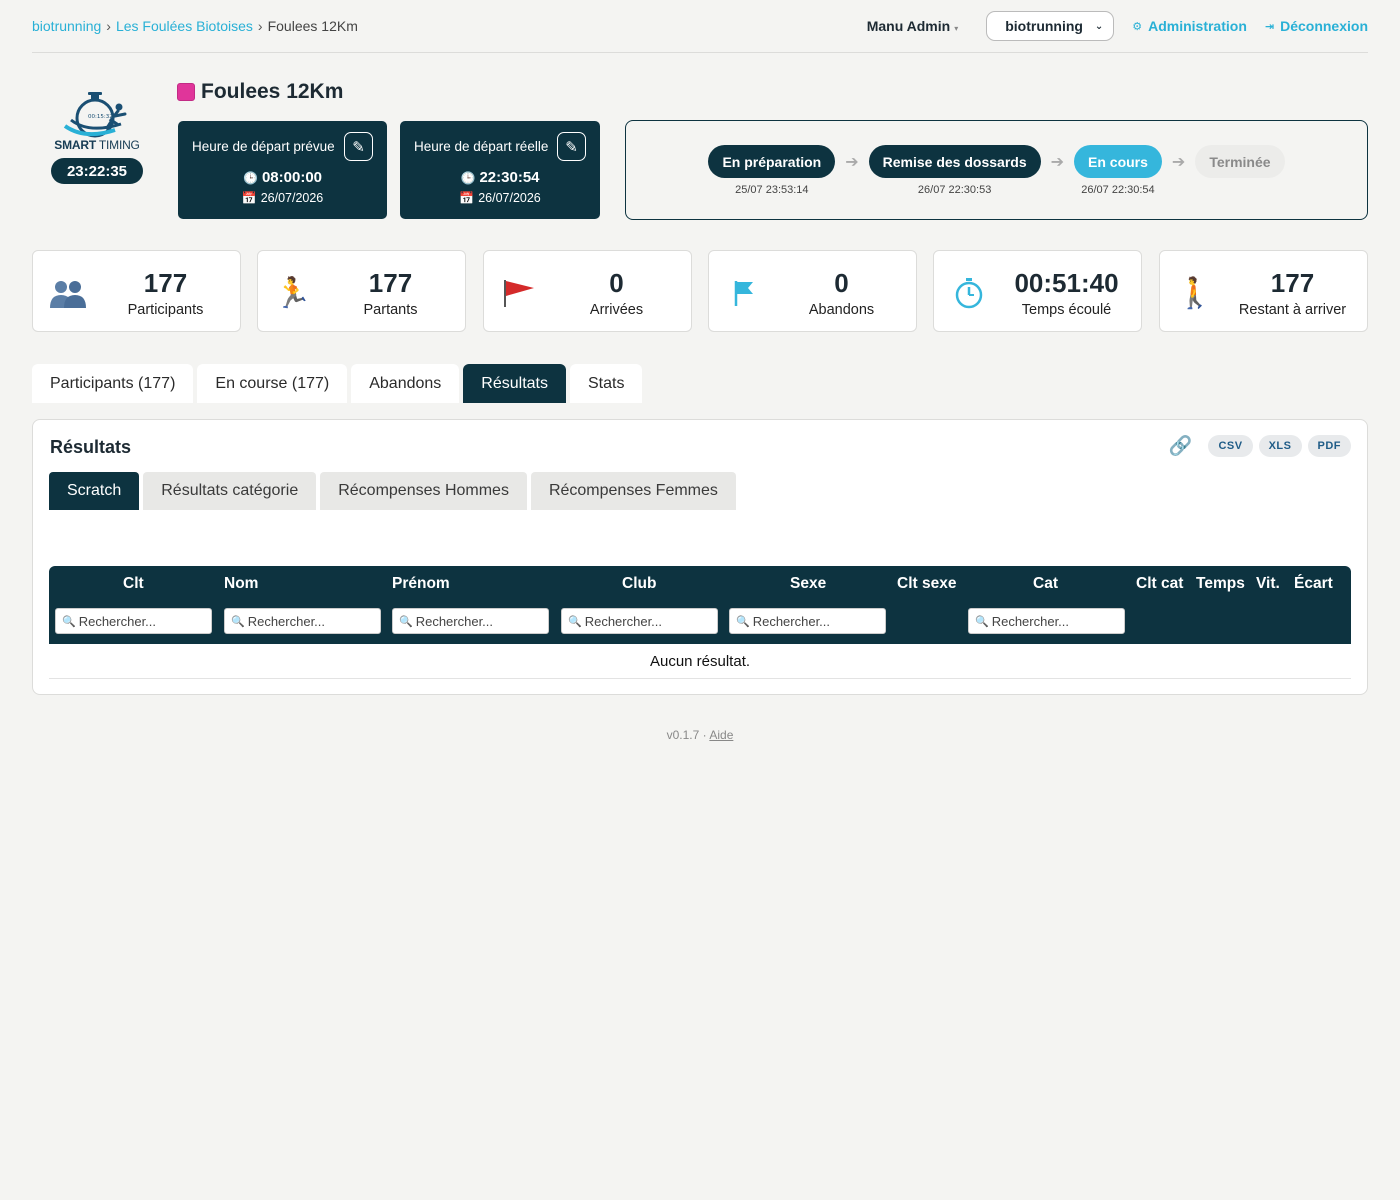 The image size is (1400, 1200). I want to click on link-icon: 🔗, so click(1181, 446).